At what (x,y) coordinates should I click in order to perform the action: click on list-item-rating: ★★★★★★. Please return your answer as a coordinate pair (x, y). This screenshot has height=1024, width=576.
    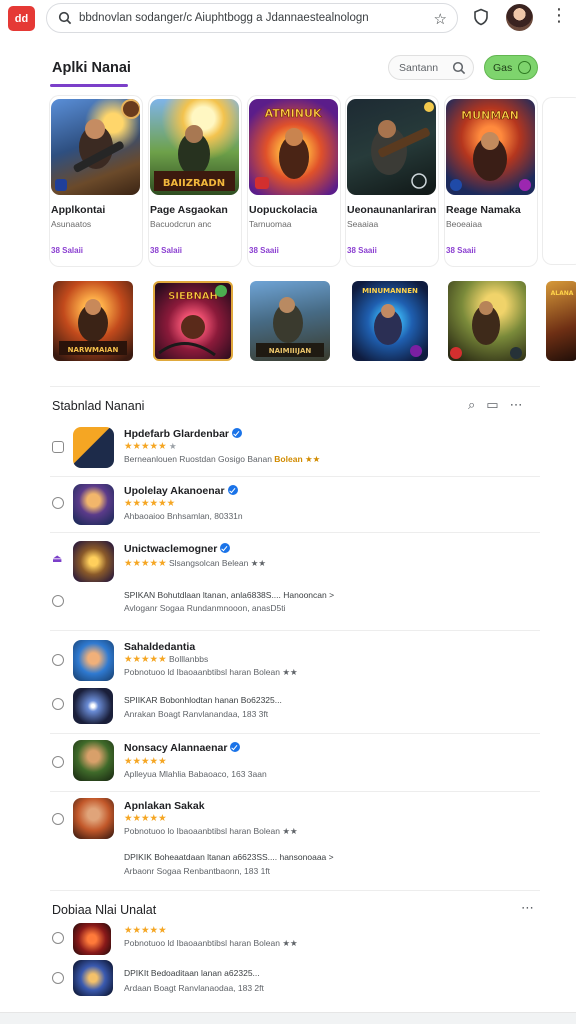
    Looking at the image, I should click on (150, 503).